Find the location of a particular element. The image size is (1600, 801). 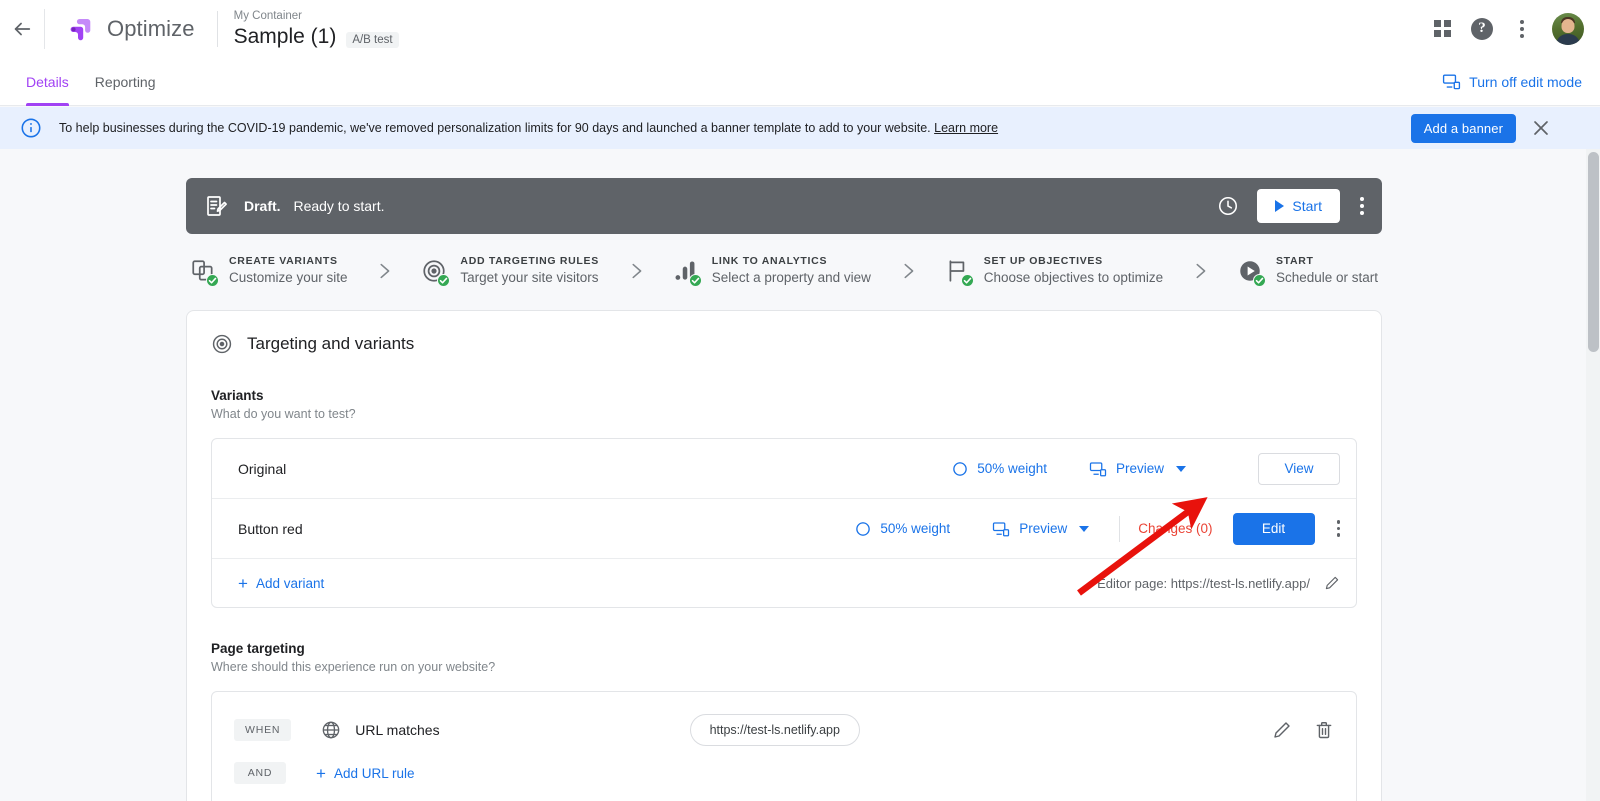

variant-preview-label: Preview is located at coordinates (1139, 468).